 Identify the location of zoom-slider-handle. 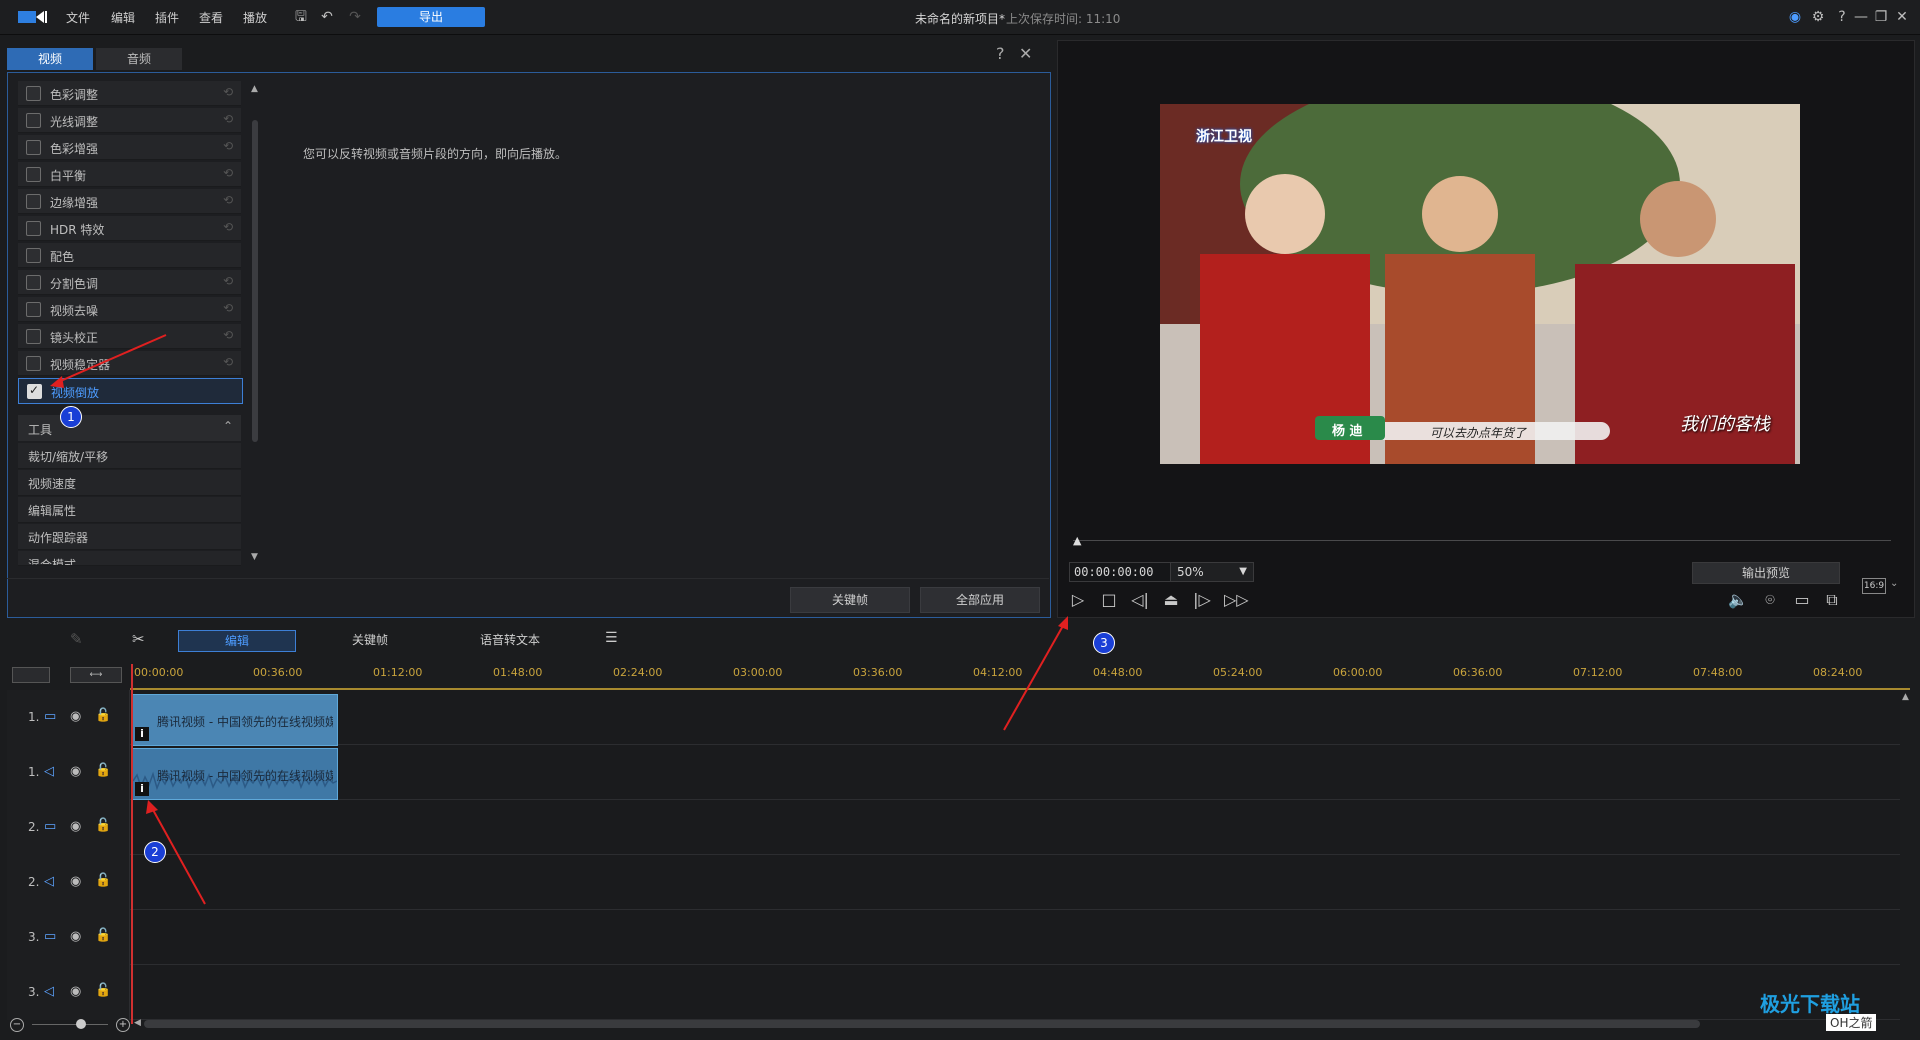
(81, 1024).